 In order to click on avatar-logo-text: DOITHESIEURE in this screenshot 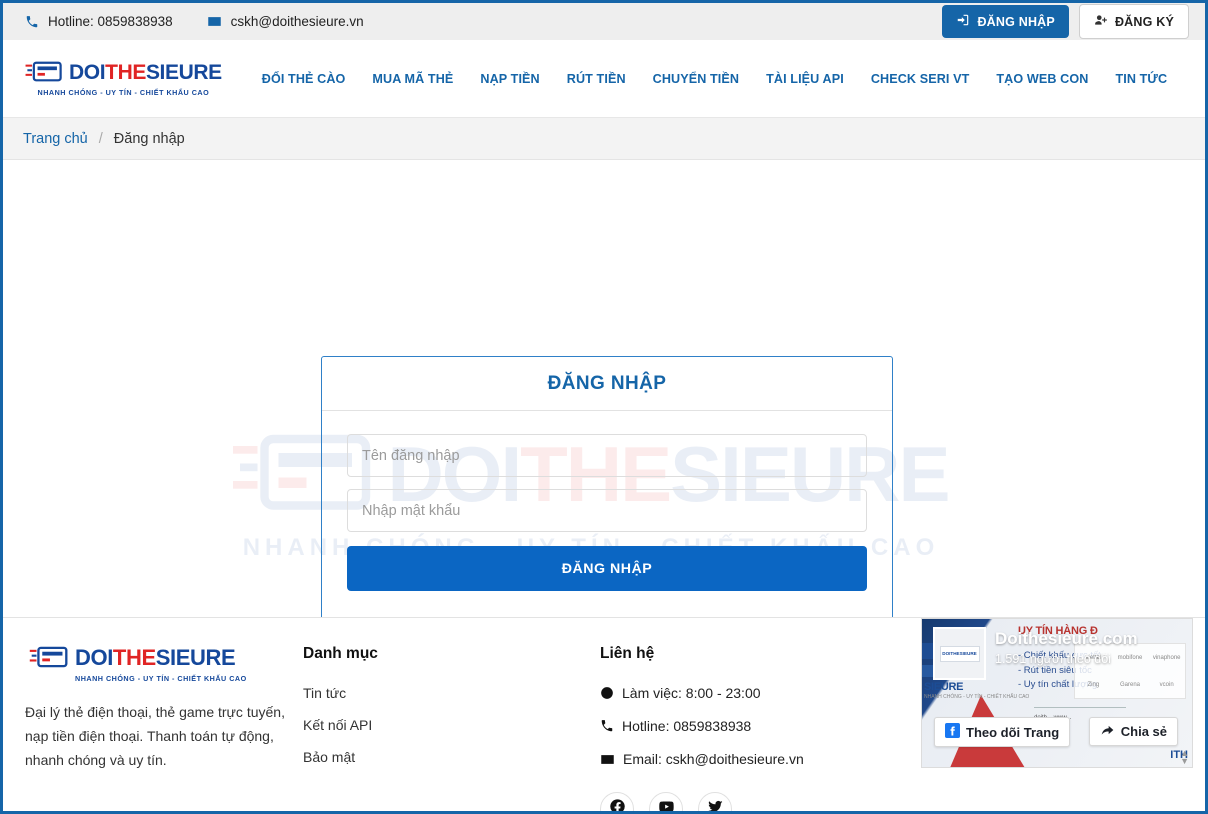, I will do `click(959, 653)`.